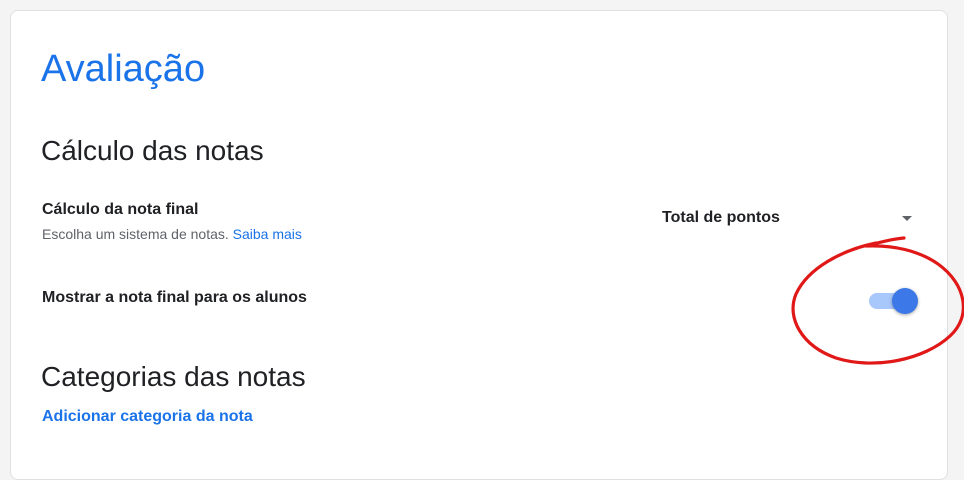 This screenshot has width=964, height=480. Describe the element at coordinates (907, 218) in the screenshot. I see `caret-down-icon` at that location.